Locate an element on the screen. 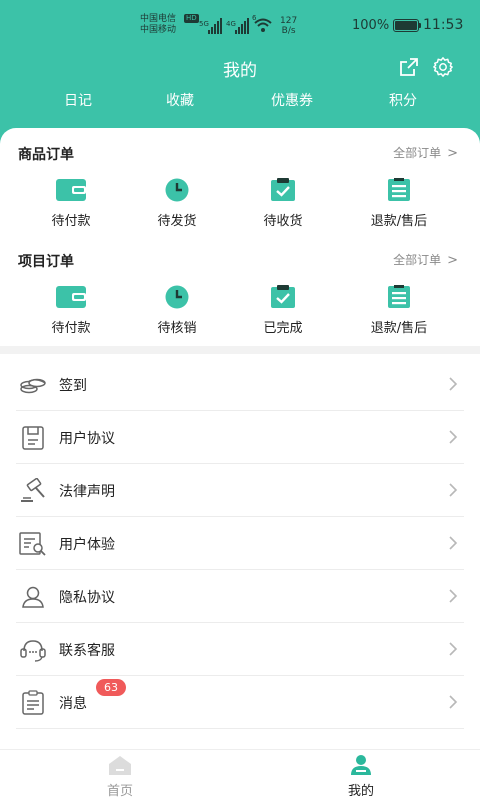 Image resolution: width=480 pixels, height=800 pixels. menu-item-user-agreement: 用户协议 is located at coordinates (240, 437).